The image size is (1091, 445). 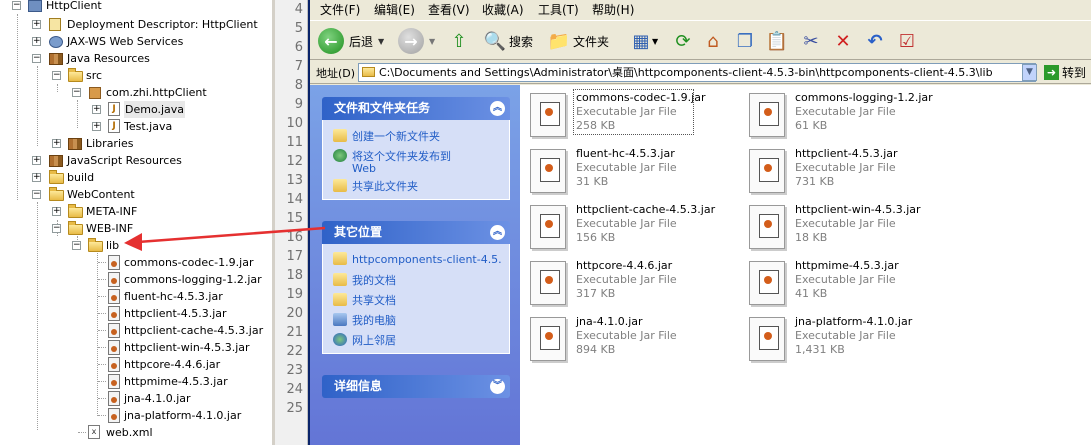 What do you see at coordinates (193, 279) in the screenshot?
I see `tree-item-label: commons-logging-1.2.jar` at bounding box center [193, 279].